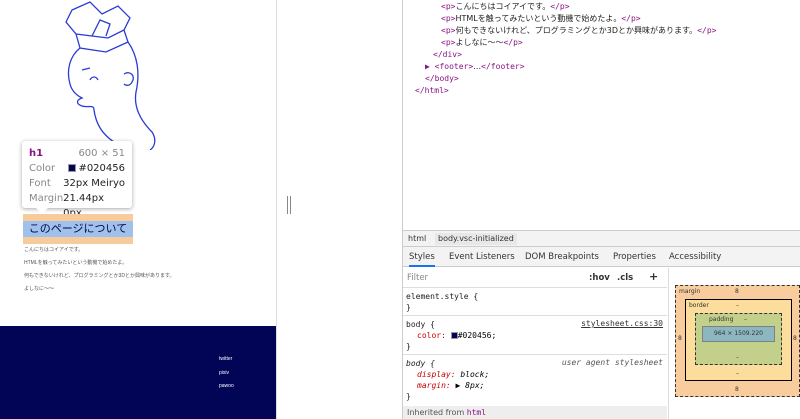 The width and height of the screenshot is (800, 419). I want to click on code-line: <p>HTMLを触ってみたいという動機で始めたよ。</p>, so click(541, 19).